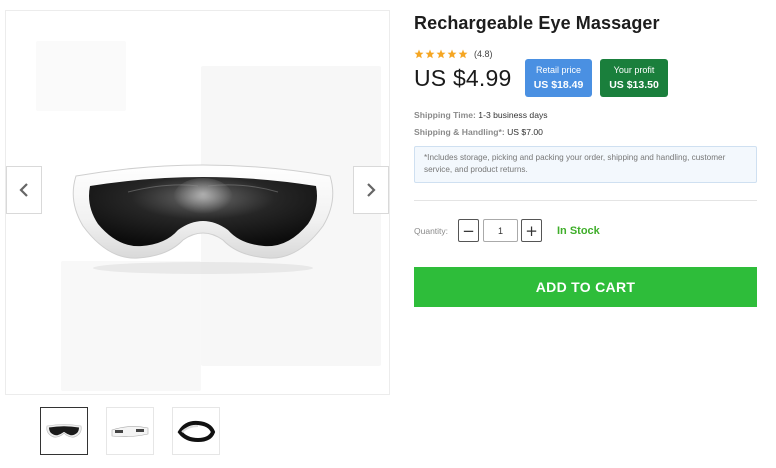 The image size is (776, 468). What do you see at coordinates (558, 85) in the screenshot?
I see `retail-price-value: US $18.49` at bounding box center [558, 85].